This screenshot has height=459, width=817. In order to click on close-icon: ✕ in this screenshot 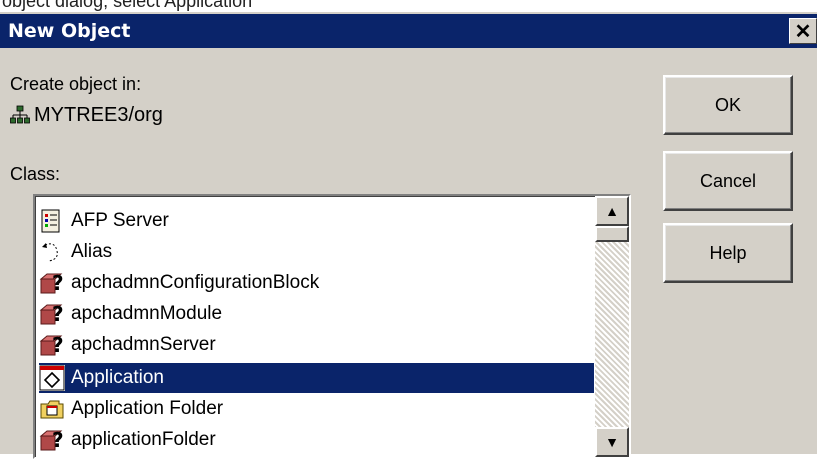, I will do `click(803, 31)`.